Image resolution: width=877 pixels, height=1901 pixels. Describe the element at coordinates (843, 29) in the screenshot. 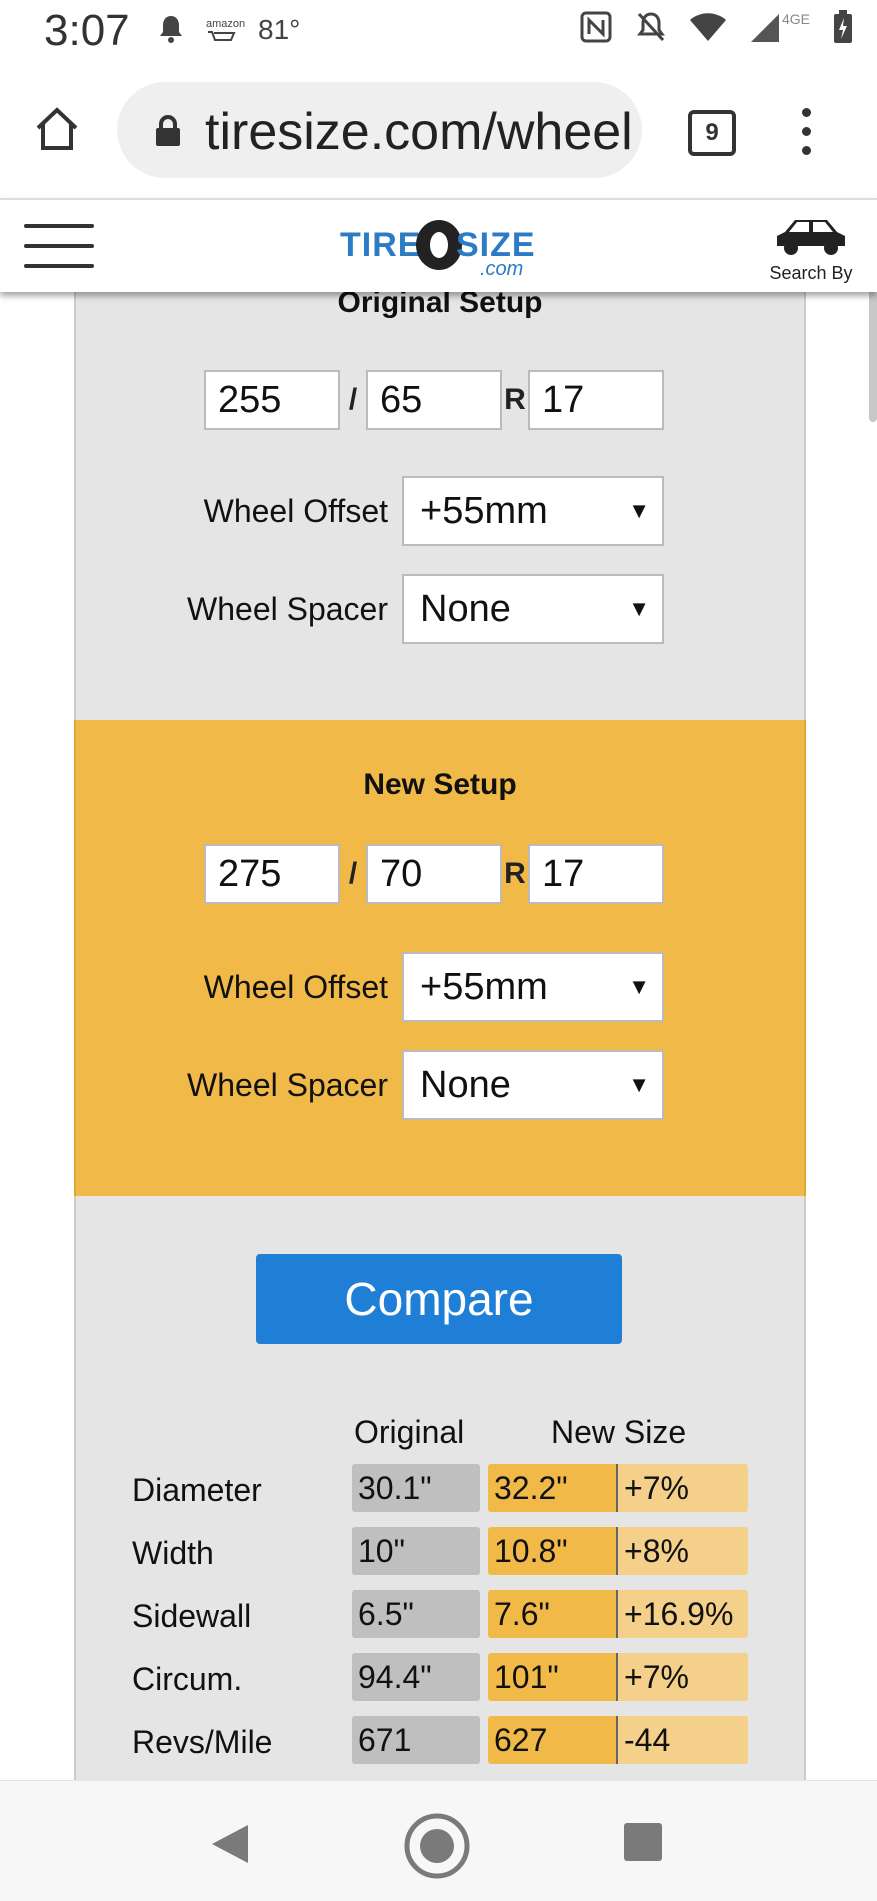

I see `battery-icon` at that location.